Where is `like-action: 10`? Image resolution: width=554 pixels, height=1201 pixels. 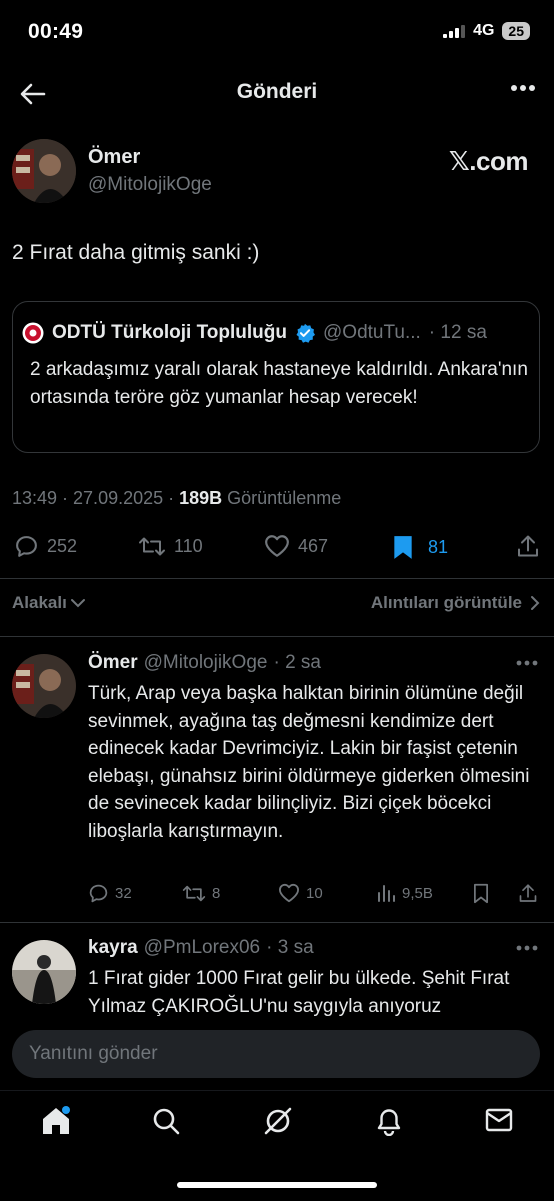
like-action: 10 is located at coordinates (300, 893).